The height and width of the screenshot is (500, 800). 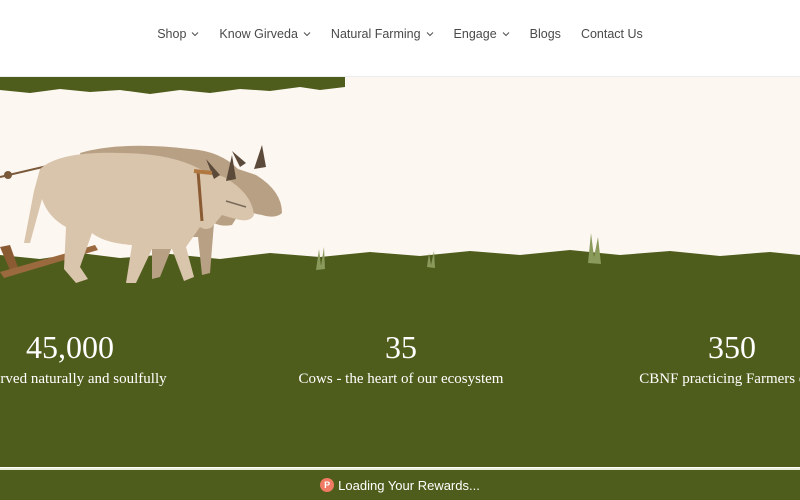 I want to click on stat-cows: 35 Cows - the heart of our ecosystem, so click(x=401, y=359).